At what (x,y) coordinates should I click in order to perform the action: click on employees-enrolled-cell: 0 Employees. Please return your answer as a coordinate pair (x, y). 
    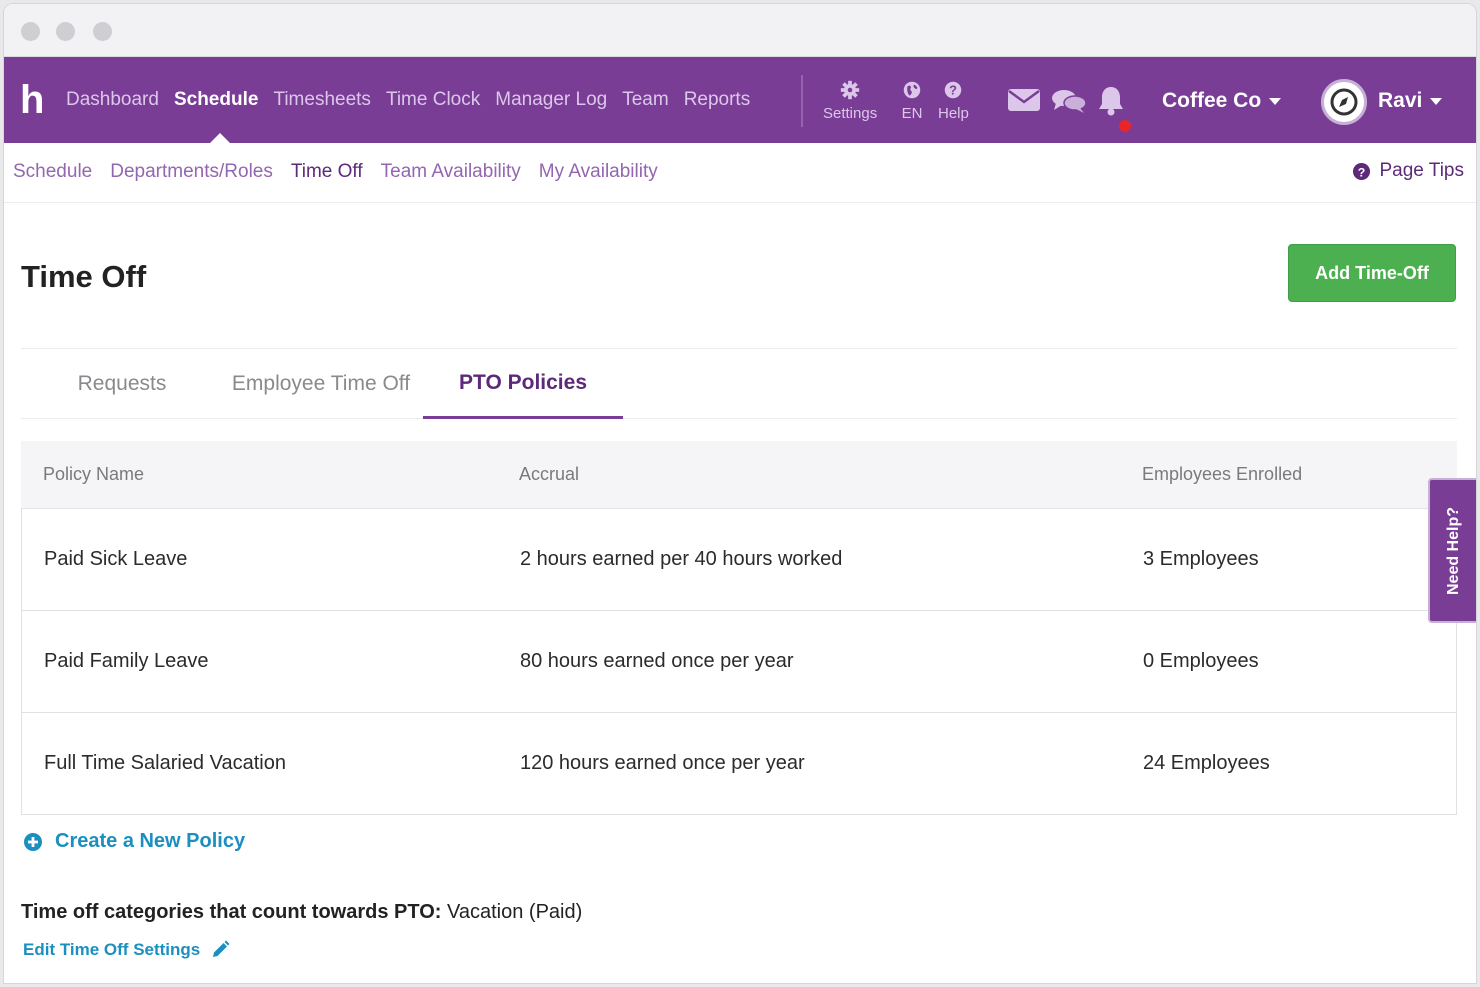
    Looking at the image, I should click on (1201, 660).